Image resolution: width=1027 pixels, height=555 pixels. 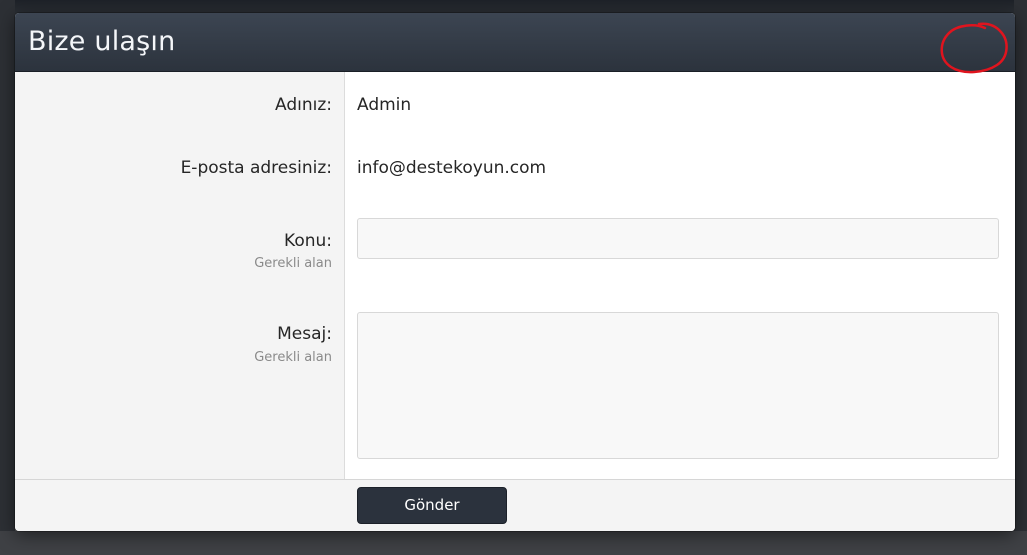 What do you see at coordinates (256, 168) in the screenshot?
I see `email-label: E-posta adresiniz:` at bounding box center [256, 168].